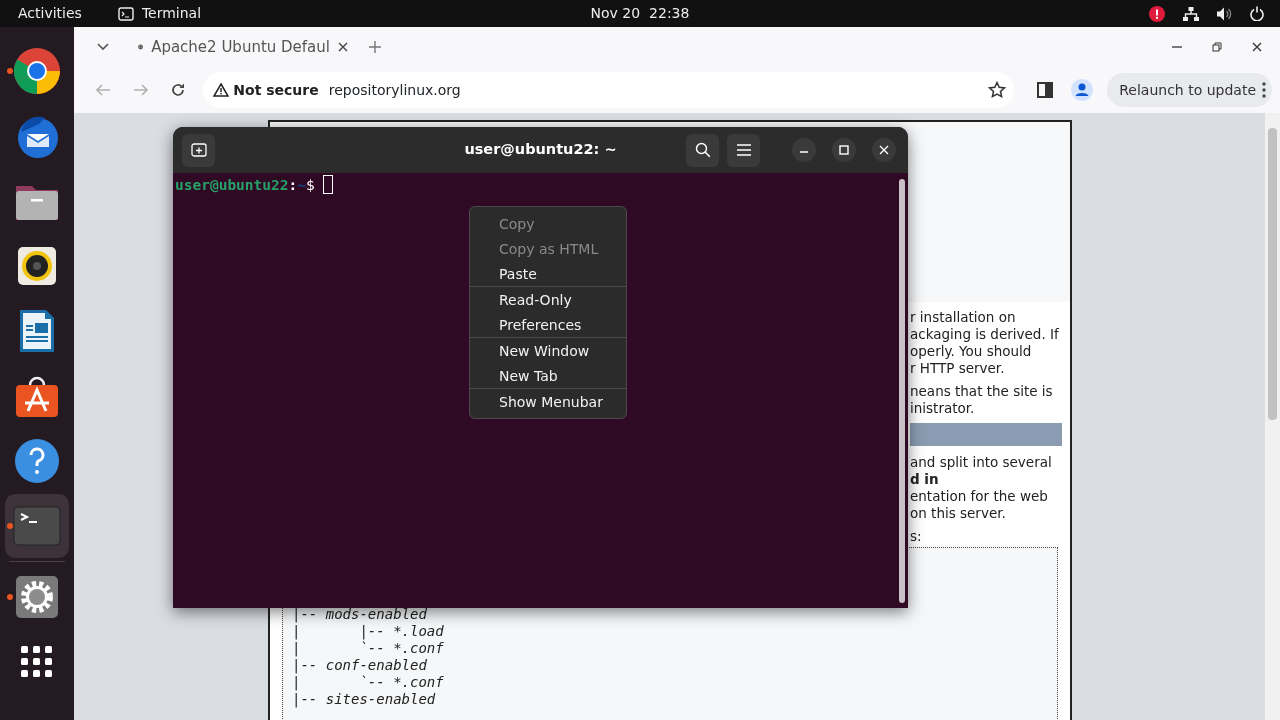 The height and width of the screenshot is (720, 1280). Describe the element at coordinates (1044, 90) in the screenshot. I see `side-panel-icon` at that location.